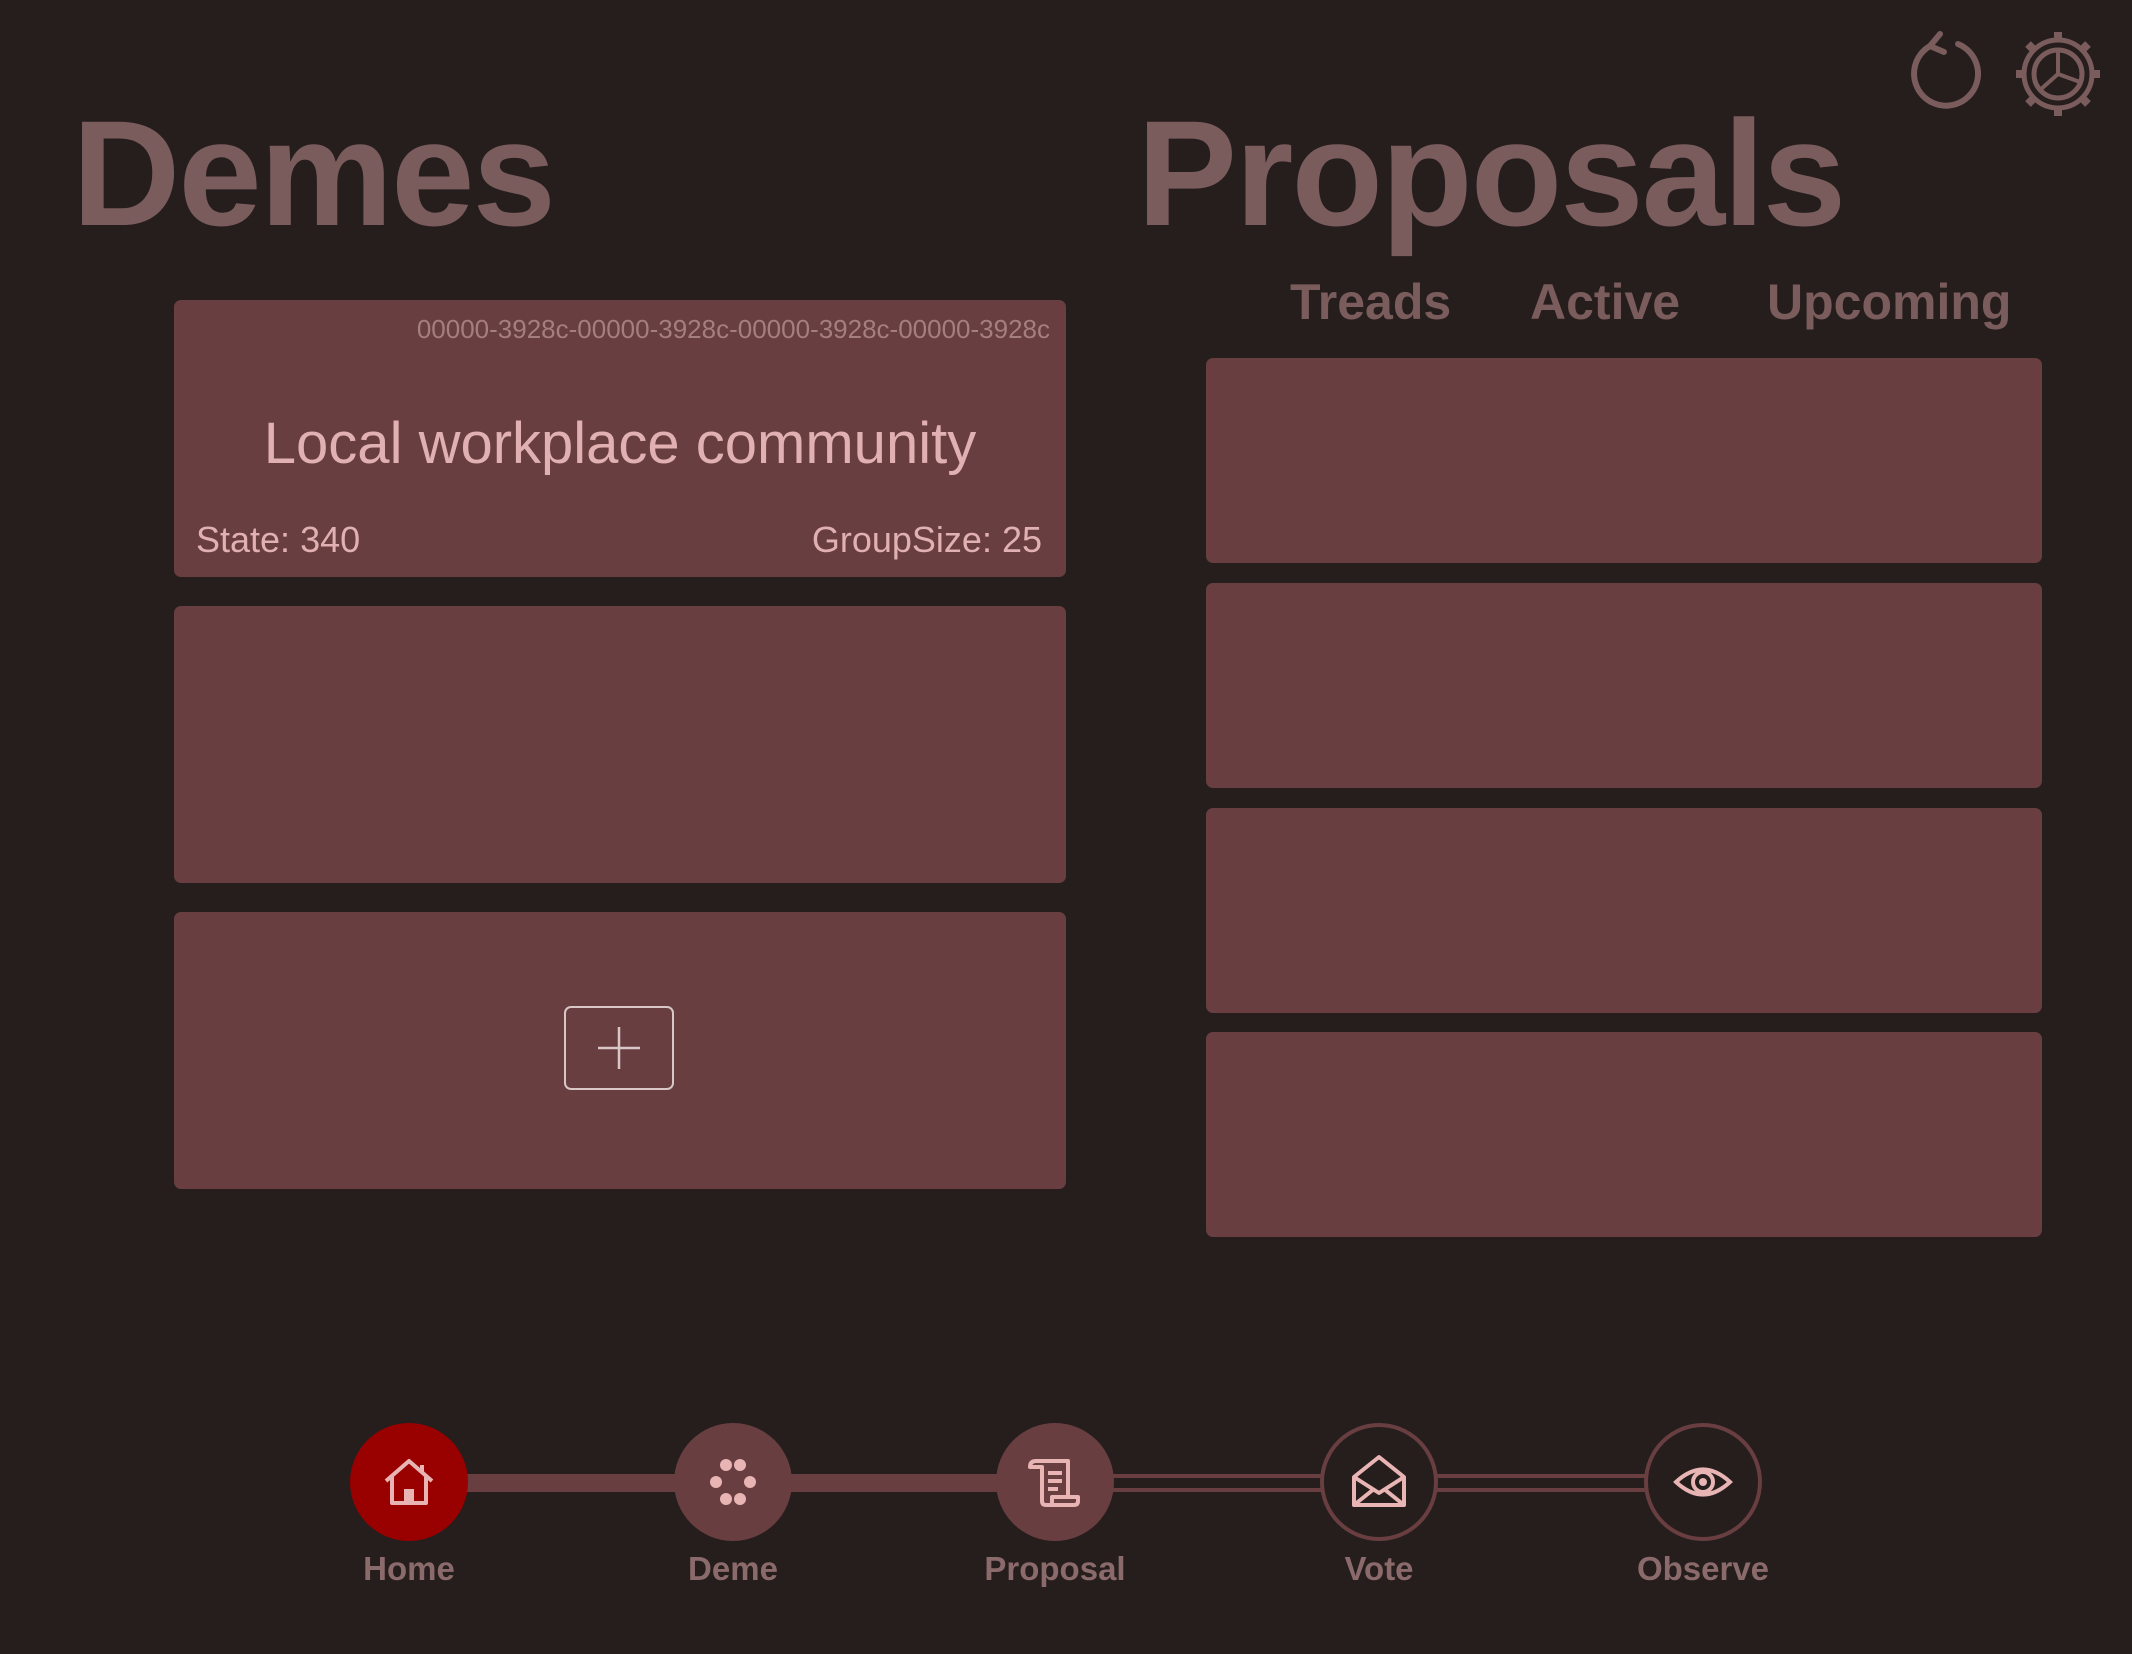 The width and height of the screenshot is (2132, 1654). I want to click on nav-vote-button, so click(1379, 1482).